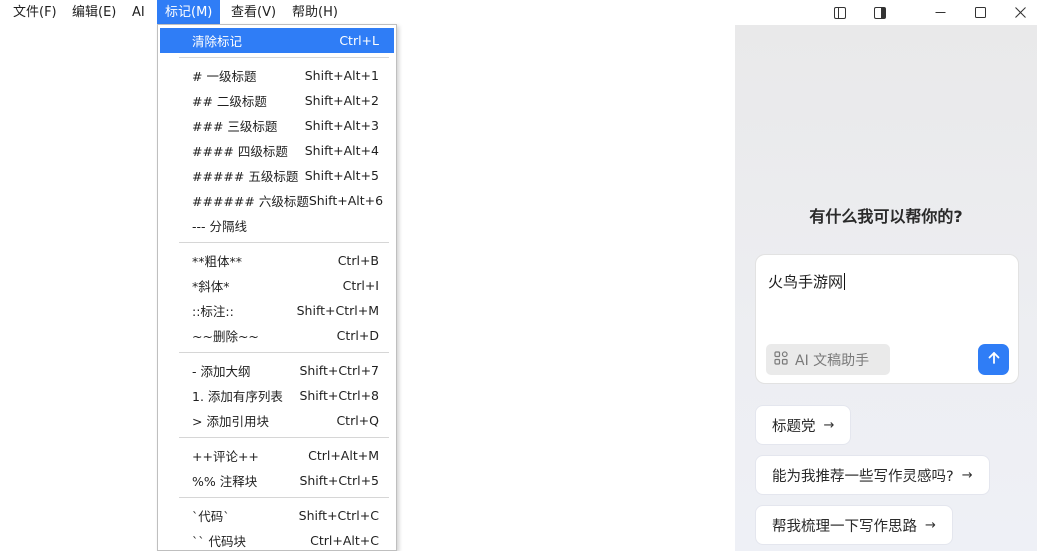  What do you see at coordinates (341, 125) in the screenshot?
I see `menu-option-shortcut: Shift+Alt+3` at bounding box center [341, 125].